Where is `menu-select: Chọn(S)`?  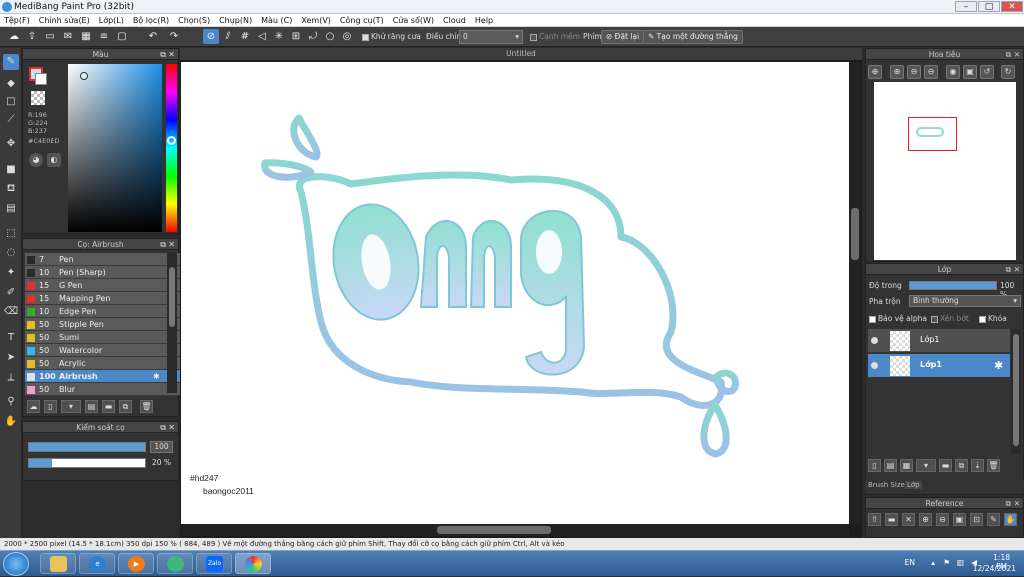
menu-select: Chọn(S) is located at coordinates (194, 20).